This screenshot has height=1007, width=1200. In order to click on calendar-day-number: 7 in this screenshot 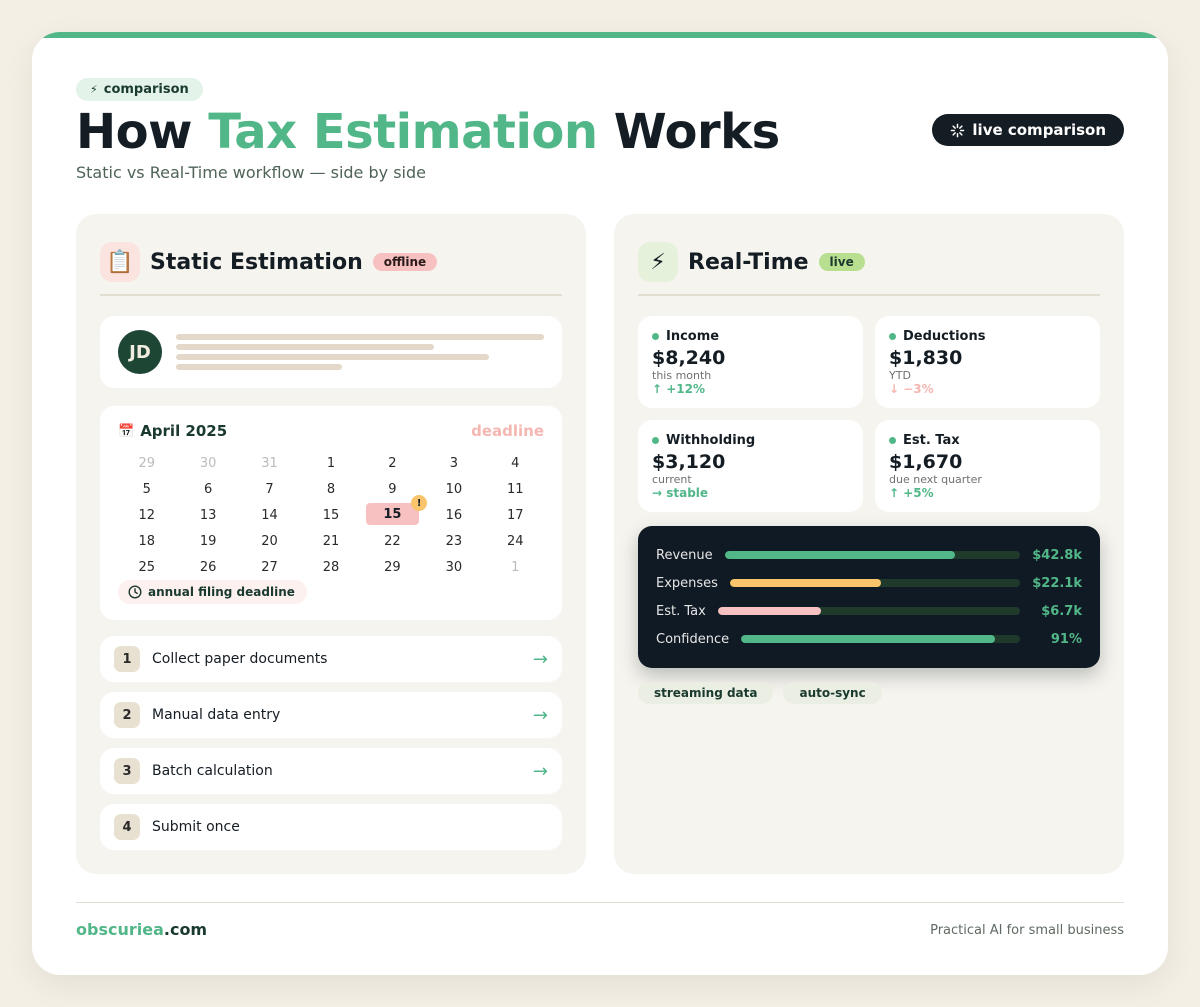, I will do `click(269, 489)`.